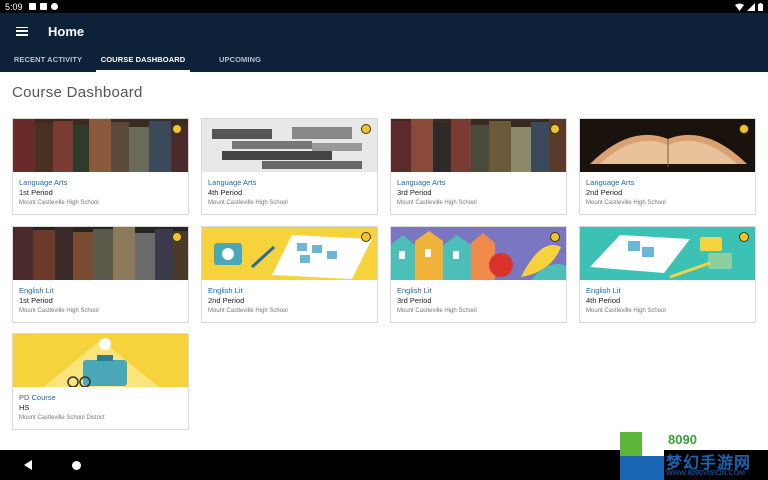  I want to click on tab-course-dashboard: COURSE DASHBOARD, so click(143, 60).